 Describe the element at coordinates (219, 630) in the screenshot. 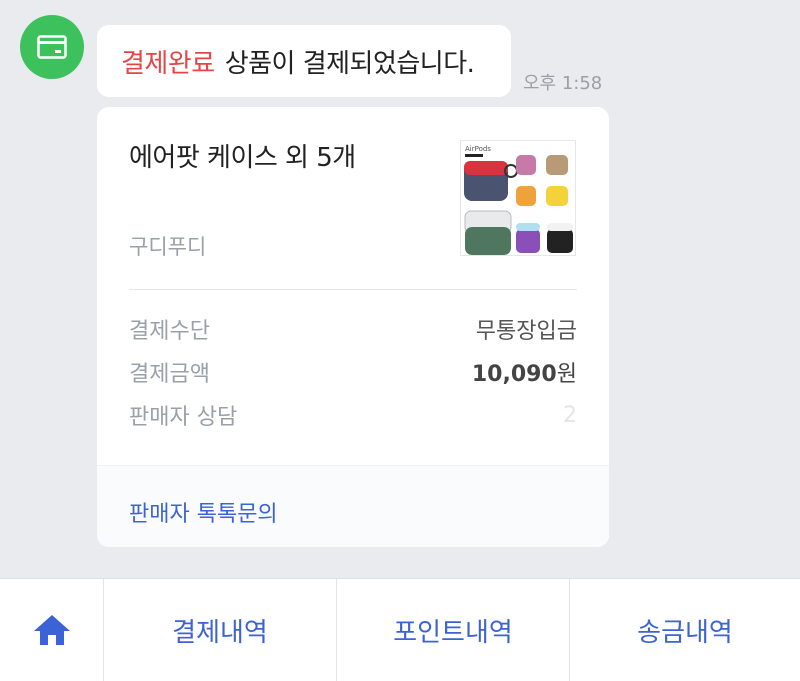

I see `tab-payment-history: 결제내역` at that location.